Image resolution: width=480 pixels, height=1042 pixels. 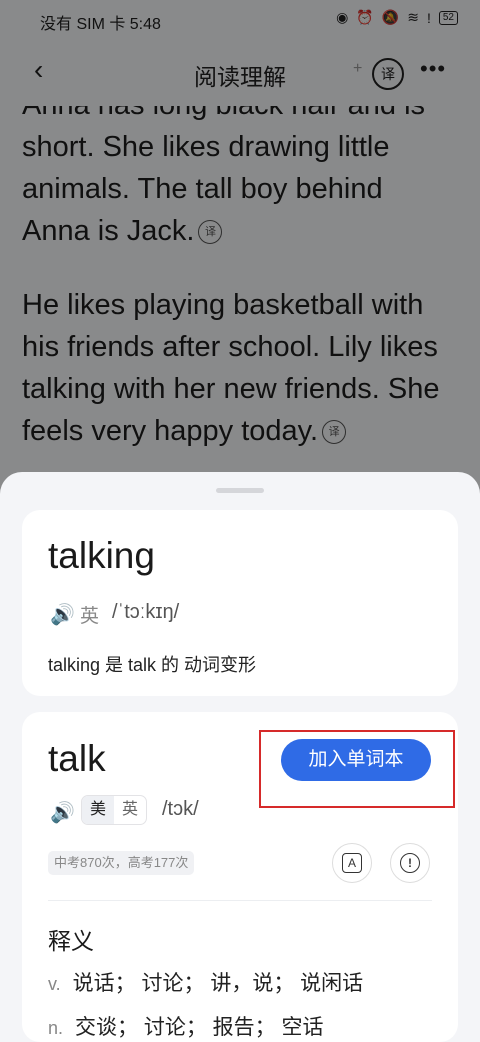 I want to click on info-icon: !, so click(x=410, y=863).